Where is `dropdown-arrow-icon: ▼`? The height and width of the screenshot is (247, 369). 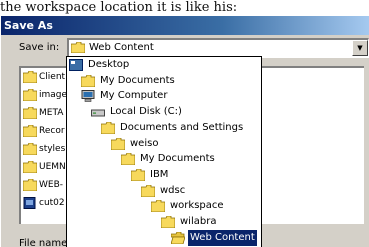
dropdown-arrow-icon: ▼ is located at coordinates (360, 48).